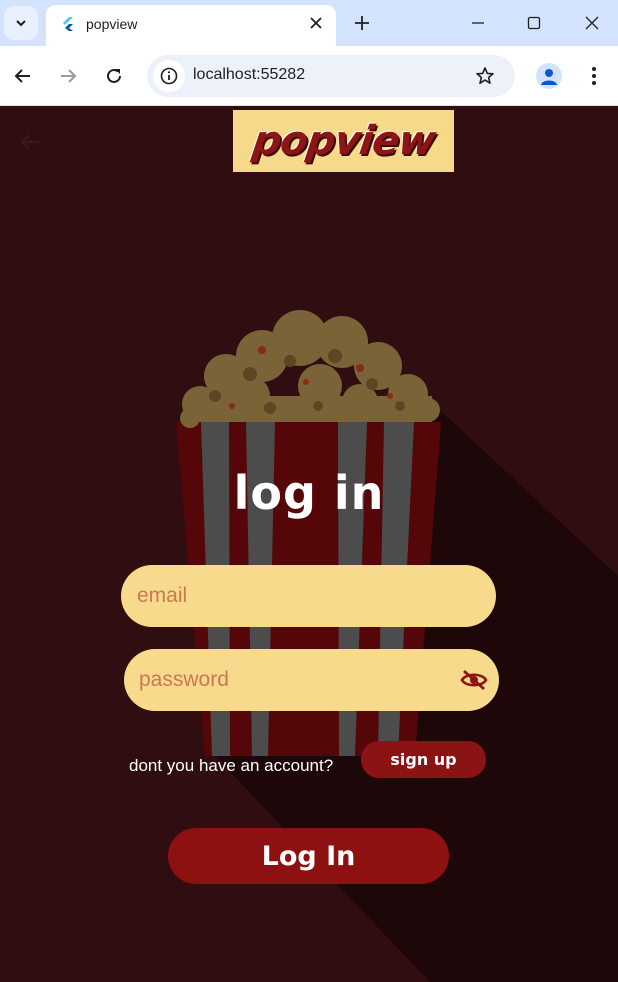 This screenshot has width=618, height=982. I want to click on browser-toolbar: localhost:55282, so click(309, 76).